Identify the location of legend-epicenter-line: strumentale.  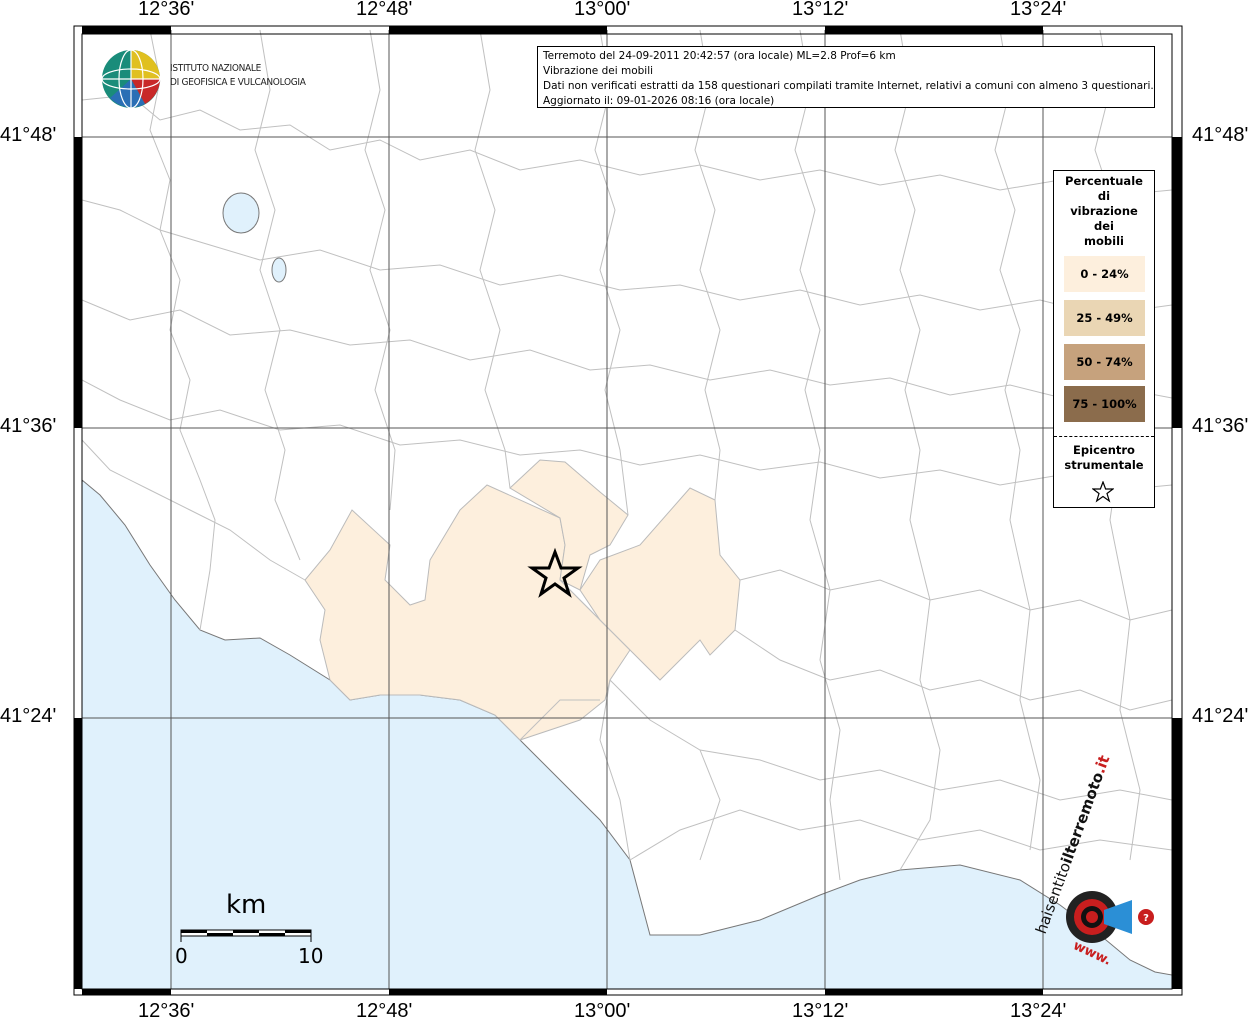
(1104, 465).